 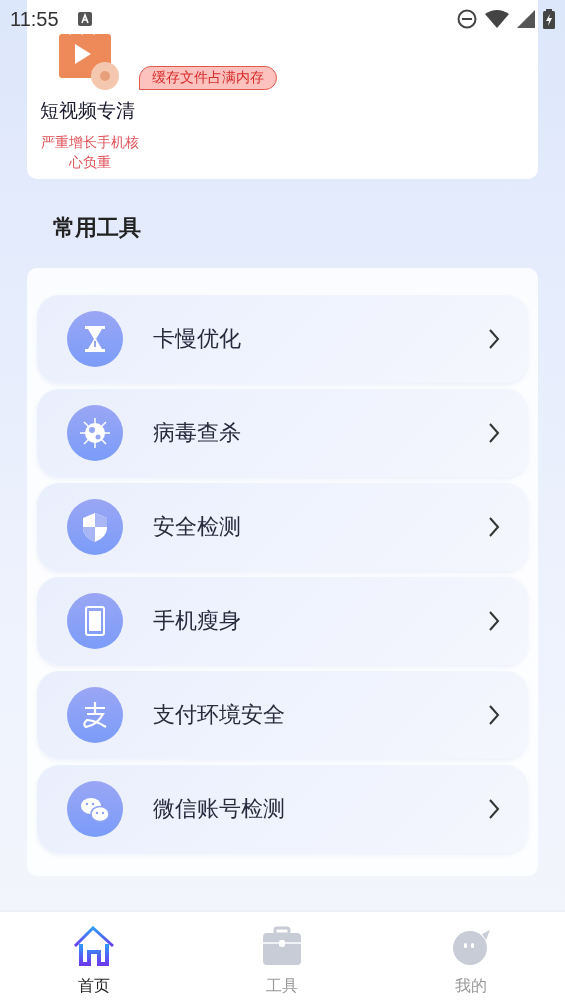 I want to click on tool-item: 病毒查杀, so click(x=282, y=433).